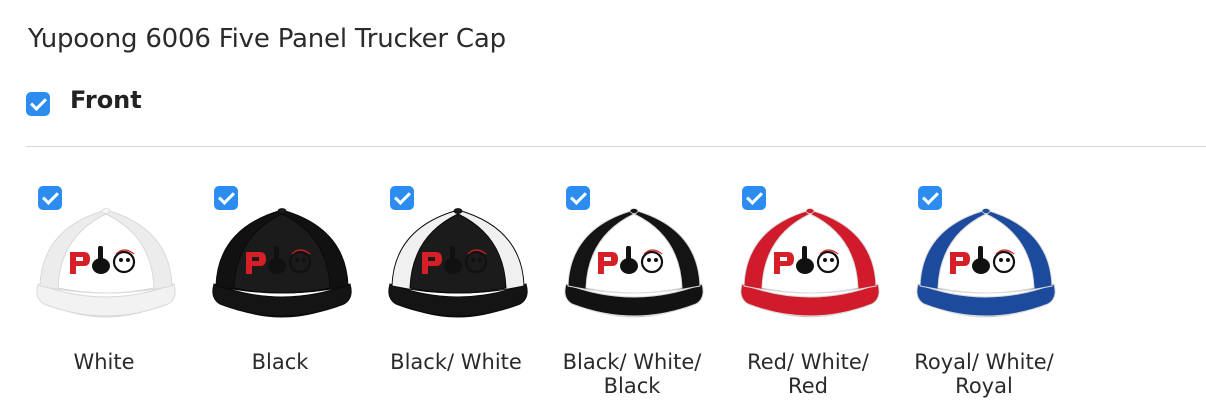 The height and width of the screenshot is (410, 1206). I want to click on color-option-black: Black, so click(290, 290).